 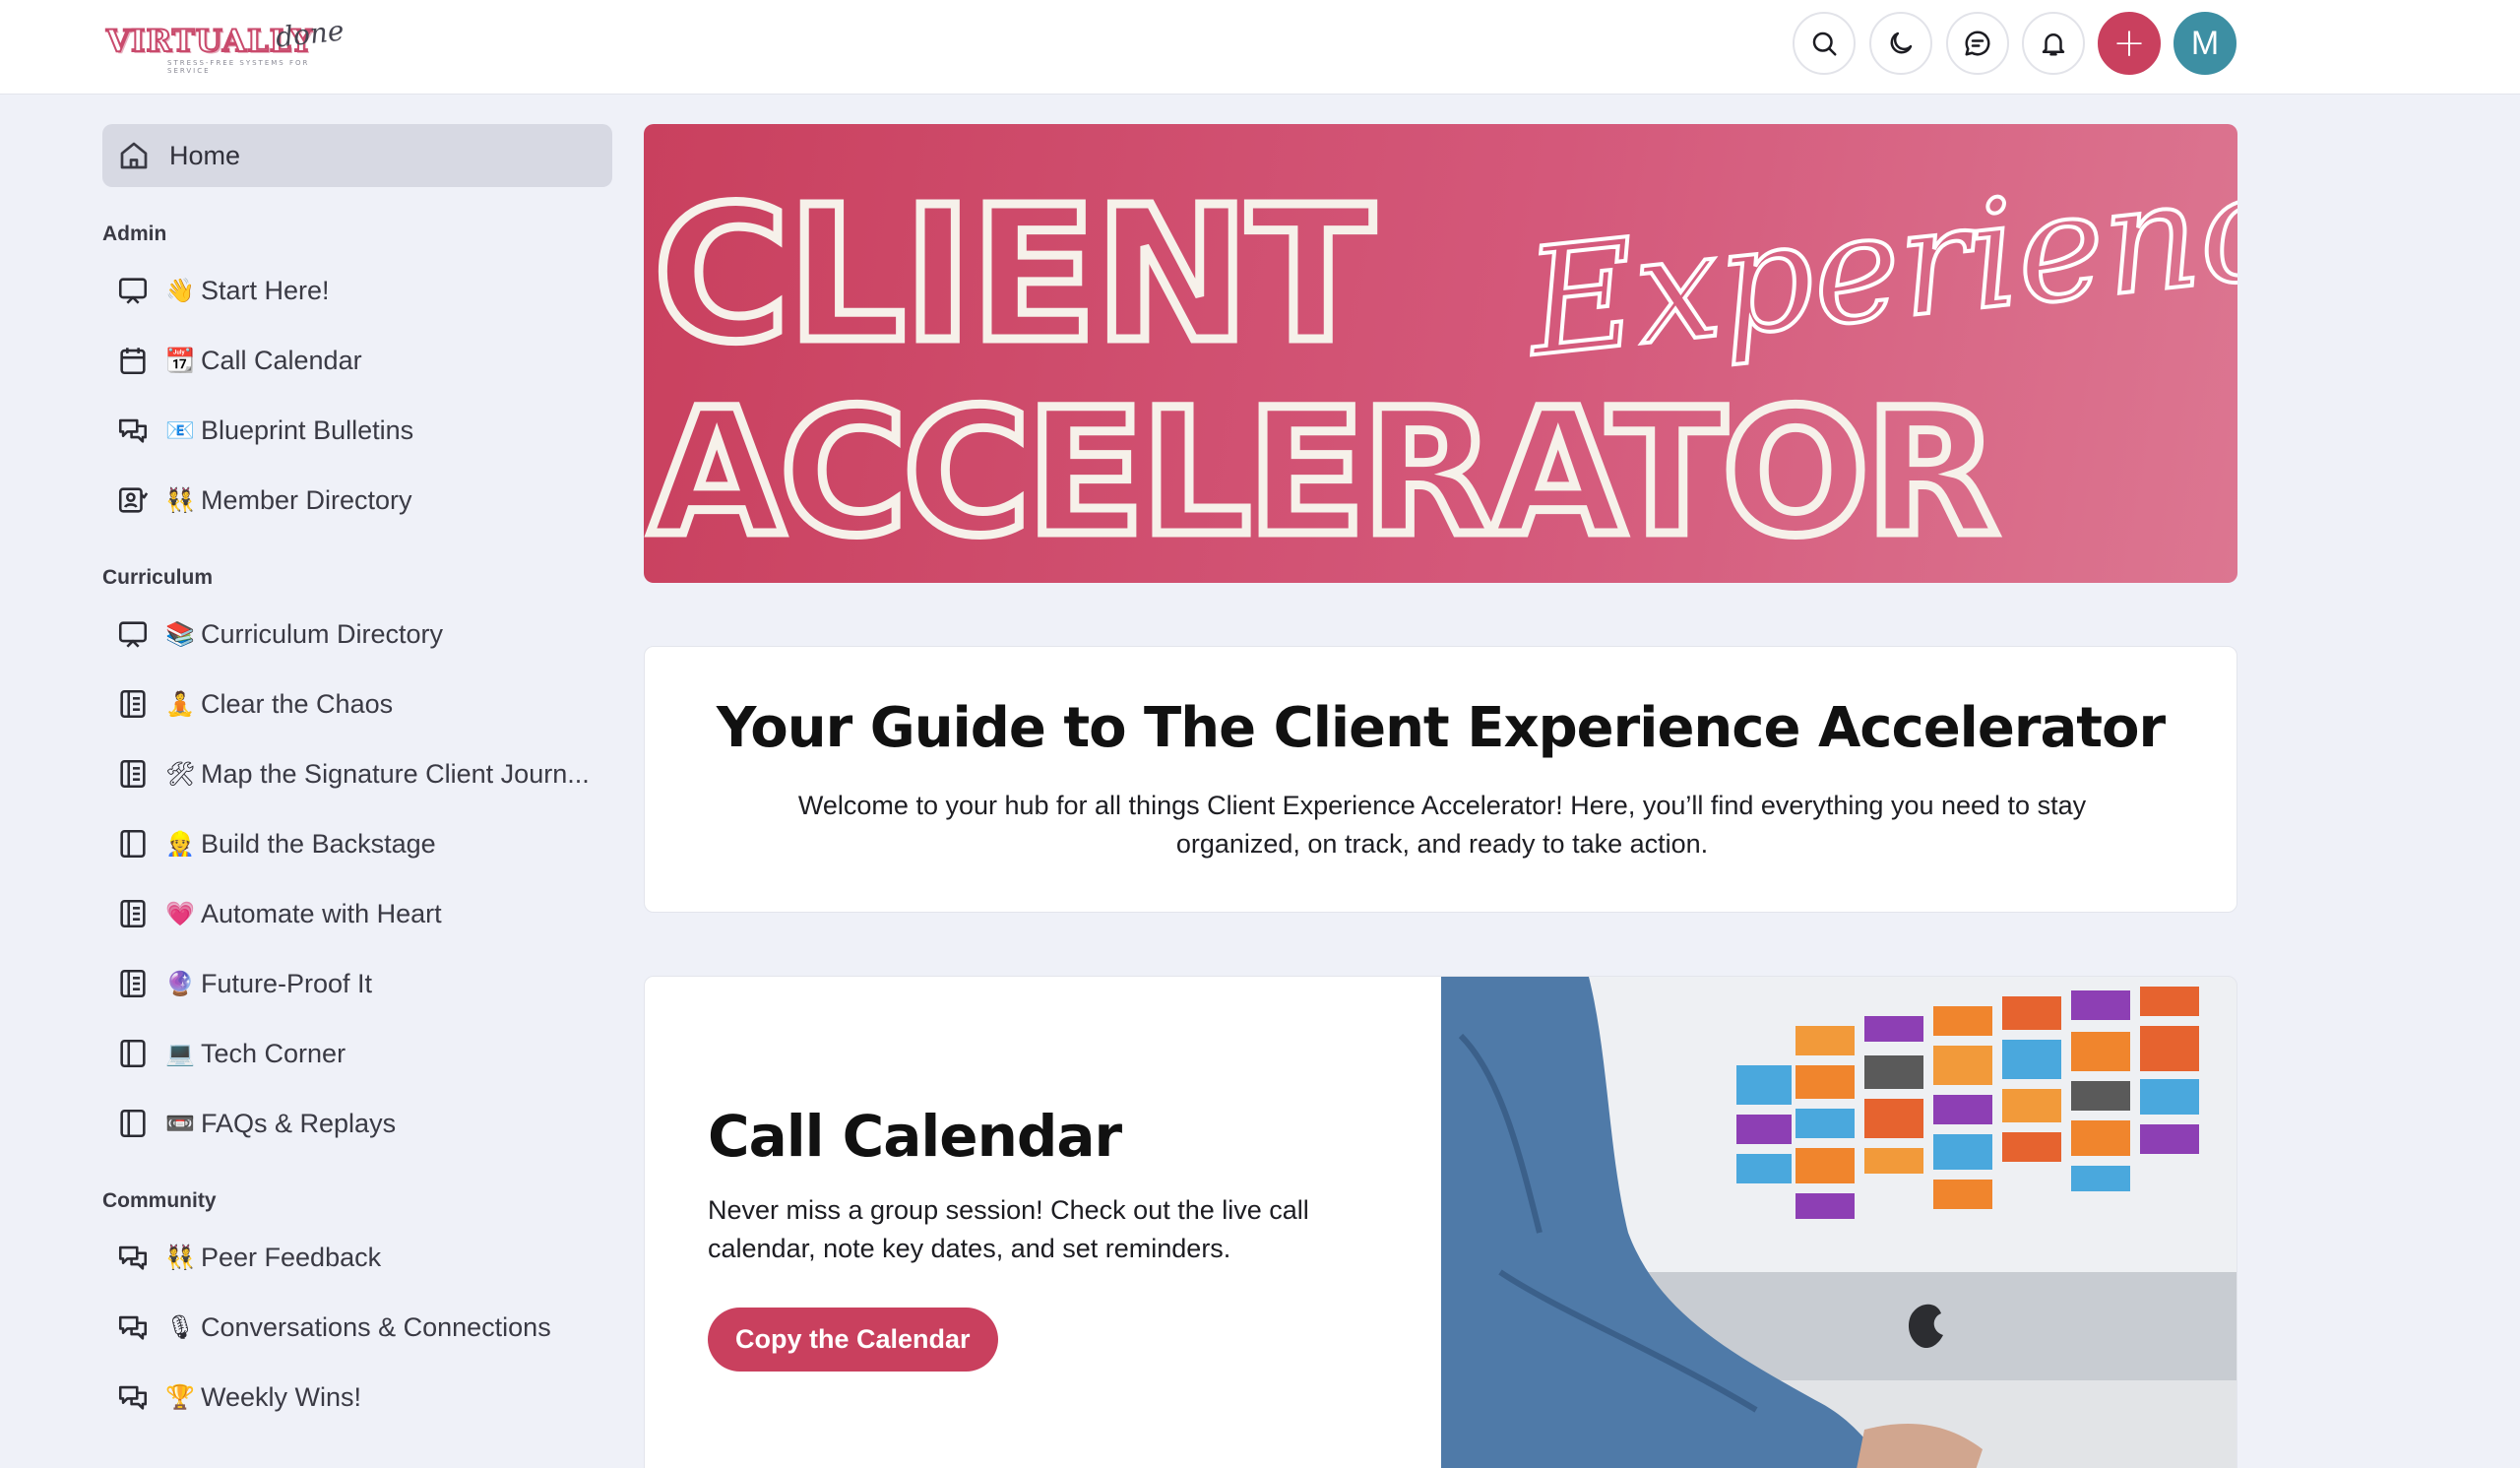 I want to click on sidebar-item-blueprint-bulletins: 📧 Blueprint Bulletins, so click(x=357, y=431).